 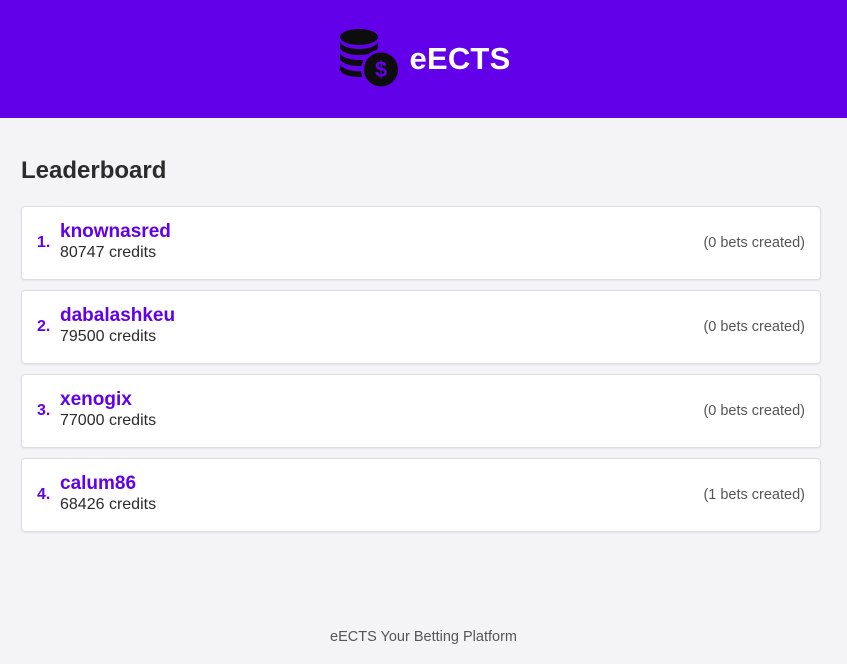 I want to click on user-info: xenogix 77000 credits, so click(x=381, y=410).